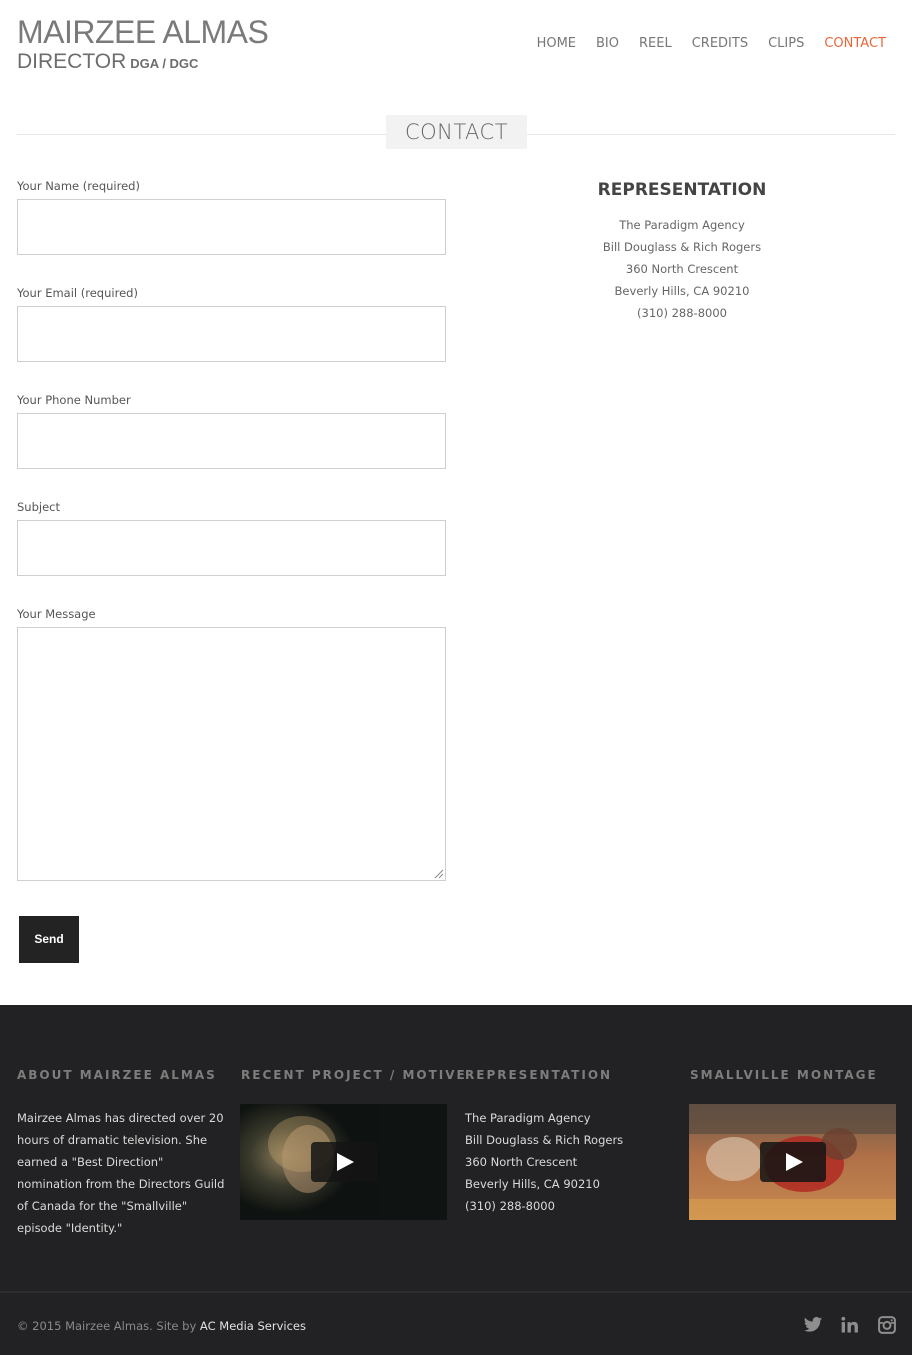 This screenshot has height=1355, width=912. What do you see at coordinates (813, 1325) in the screenshot?
I see `twitter-icon` at bounding box center [813, 1325].